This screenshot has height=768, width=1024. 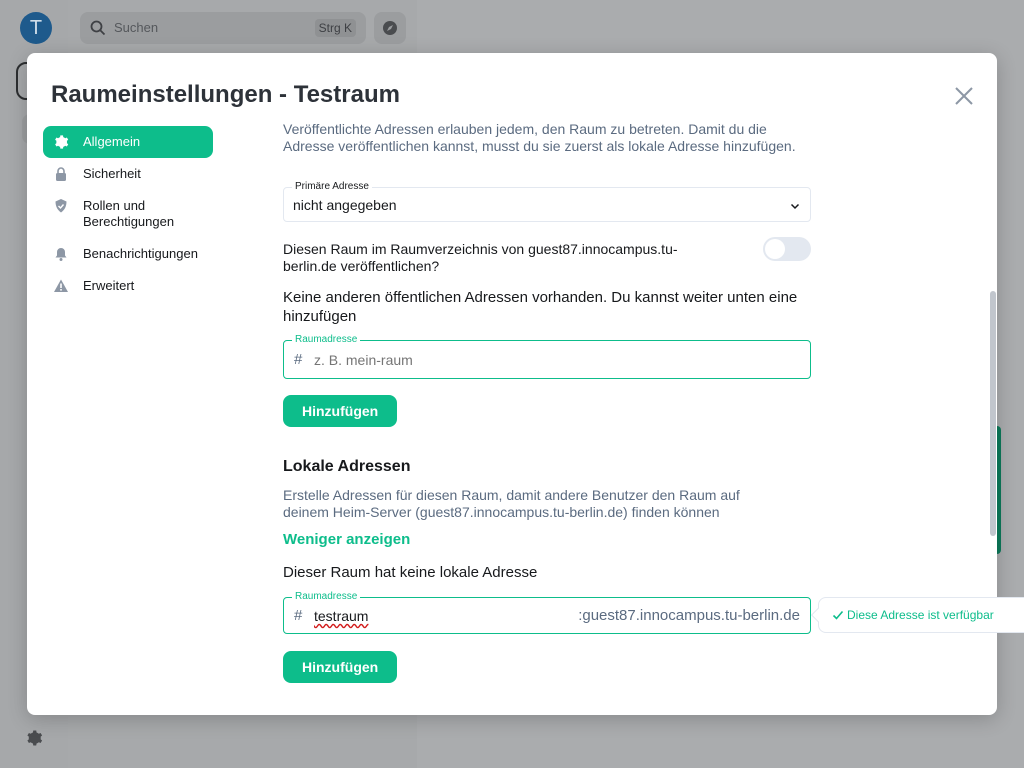 I want to click on search-icon, so click(x=98, y=28).